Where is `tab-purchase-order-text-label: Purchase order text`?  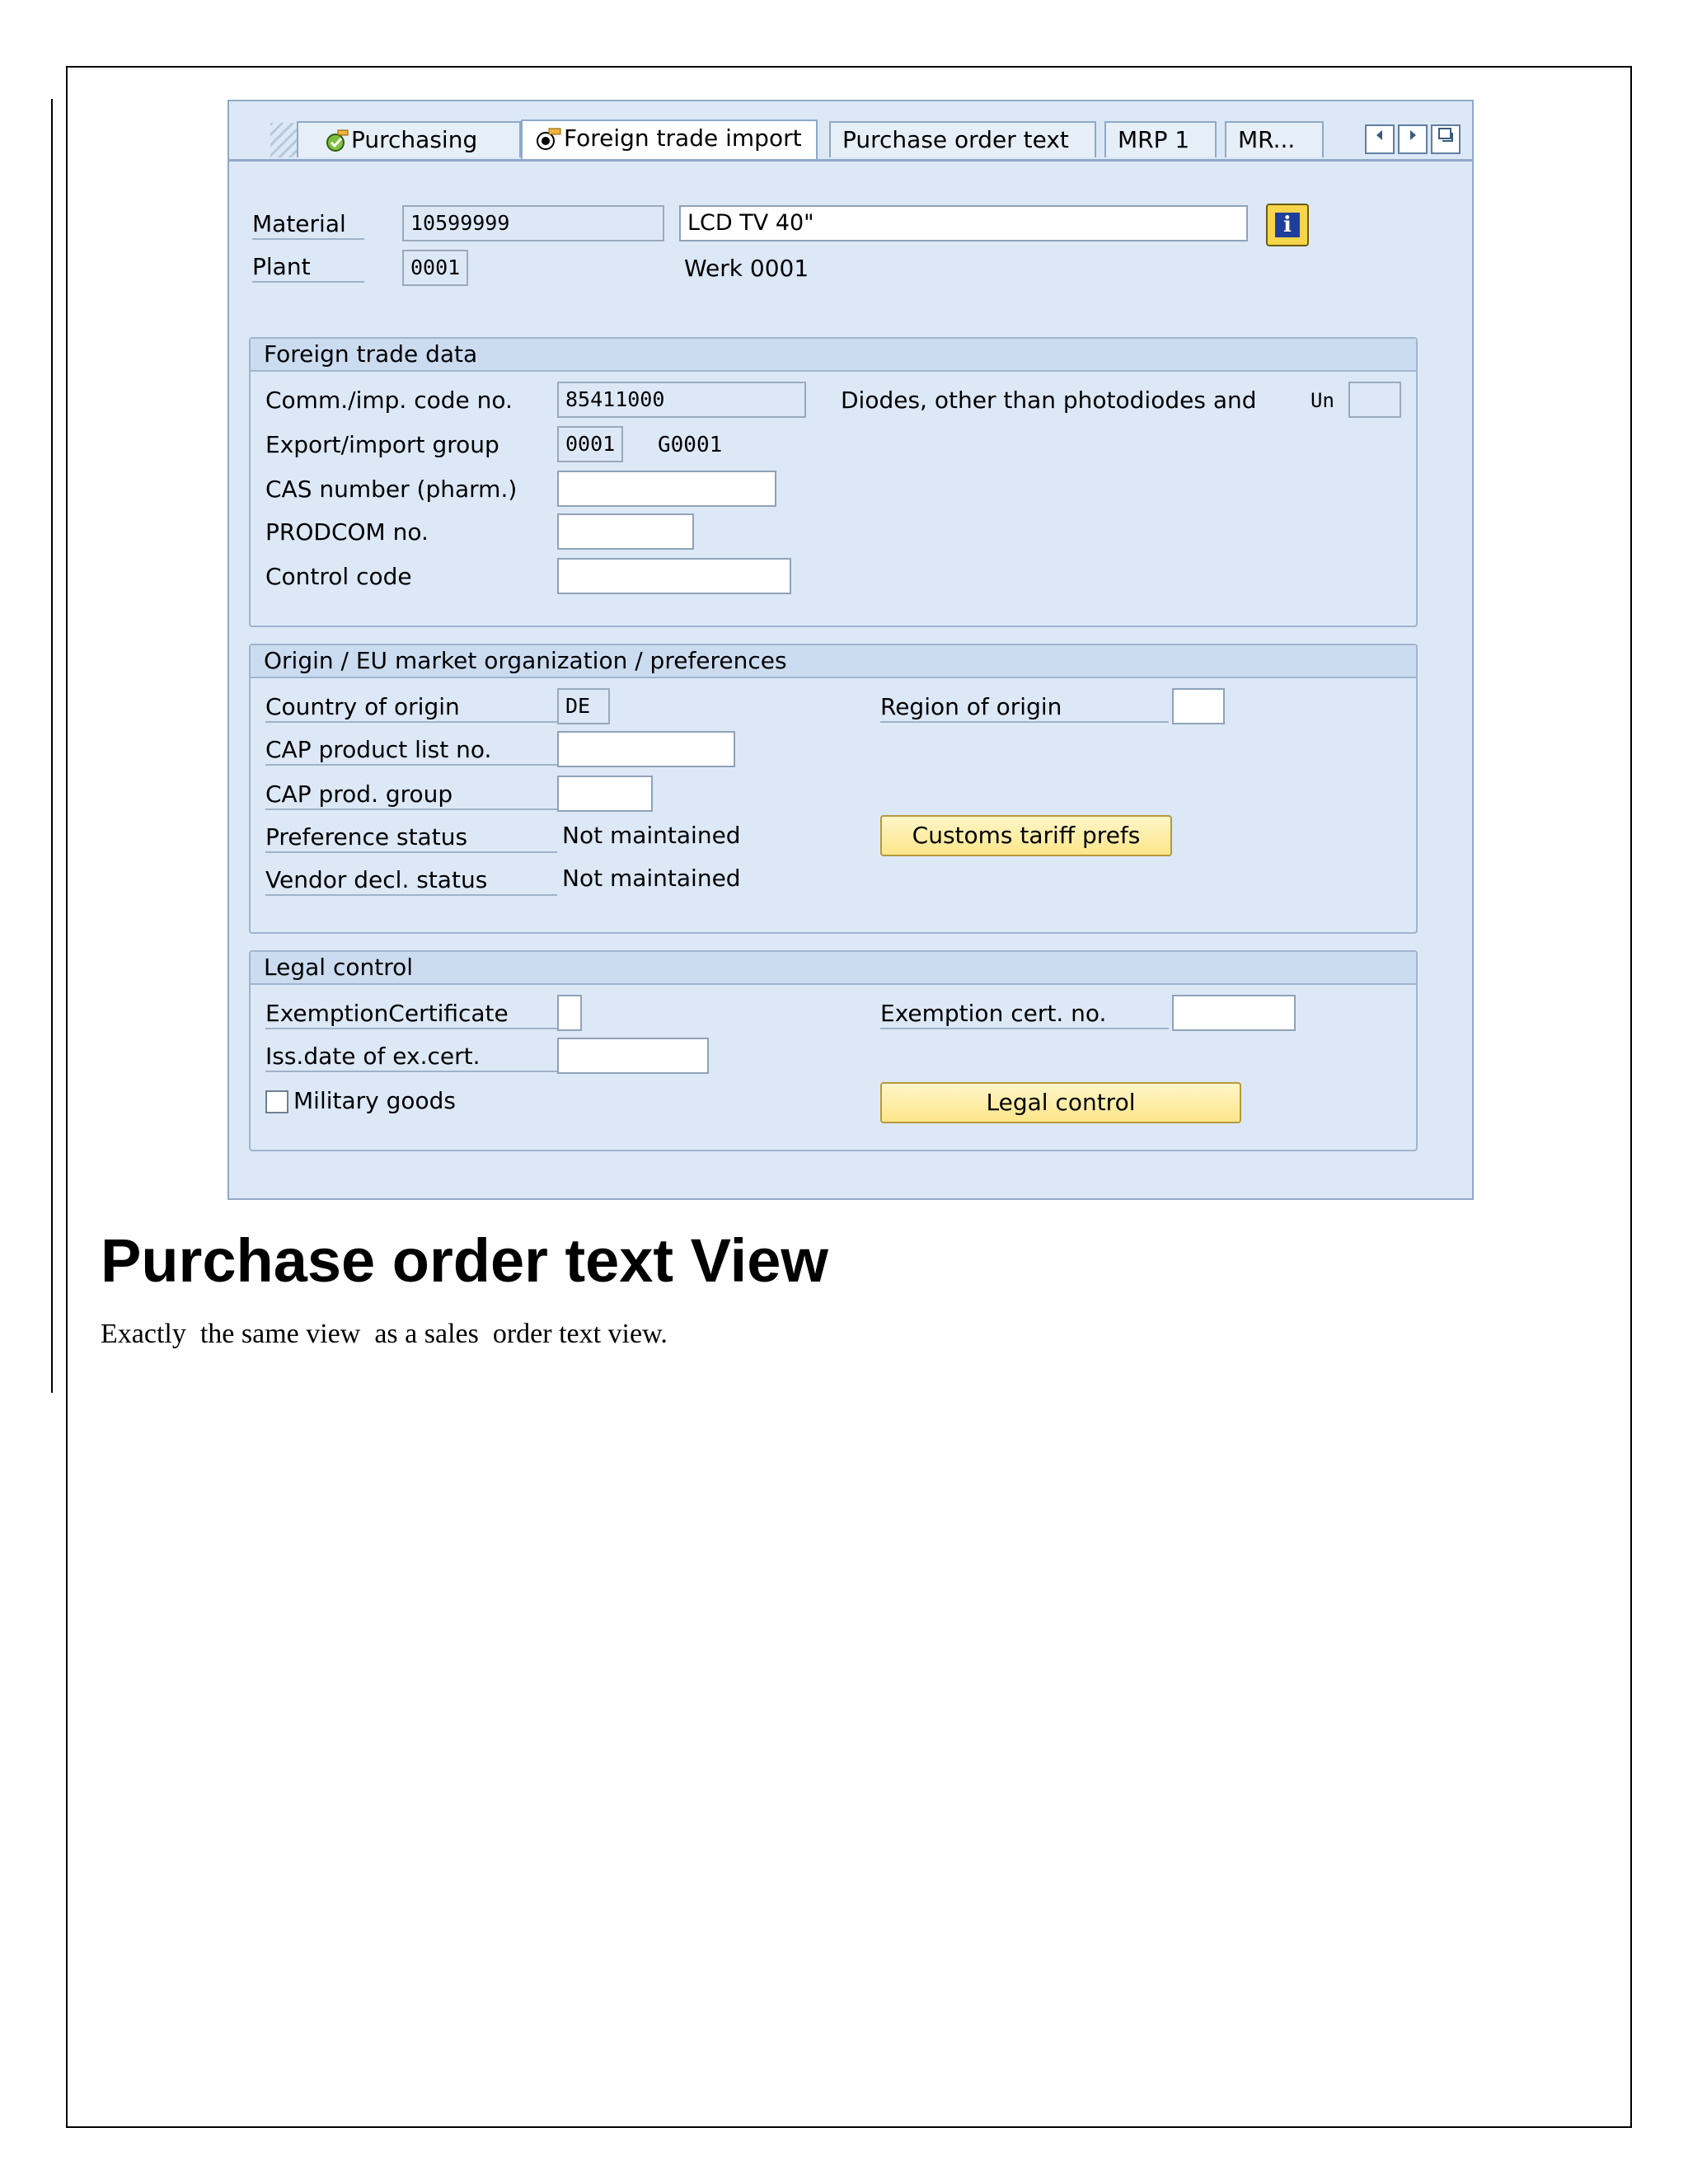
tab-purchase-order-text-label: Purchase order text is located at coordinates (955, 139).